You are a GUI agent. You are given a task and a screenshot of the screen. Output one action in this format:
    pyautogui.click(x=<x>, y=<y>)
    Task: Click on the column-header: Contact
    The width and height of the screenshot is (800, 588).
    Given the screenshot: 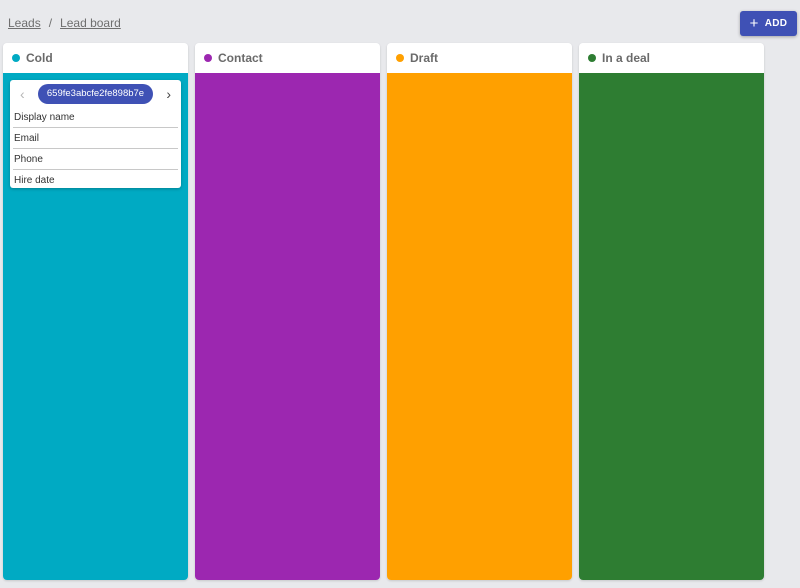 What is the action you would take?
    pyautogui.click(x=287, y=58)
    